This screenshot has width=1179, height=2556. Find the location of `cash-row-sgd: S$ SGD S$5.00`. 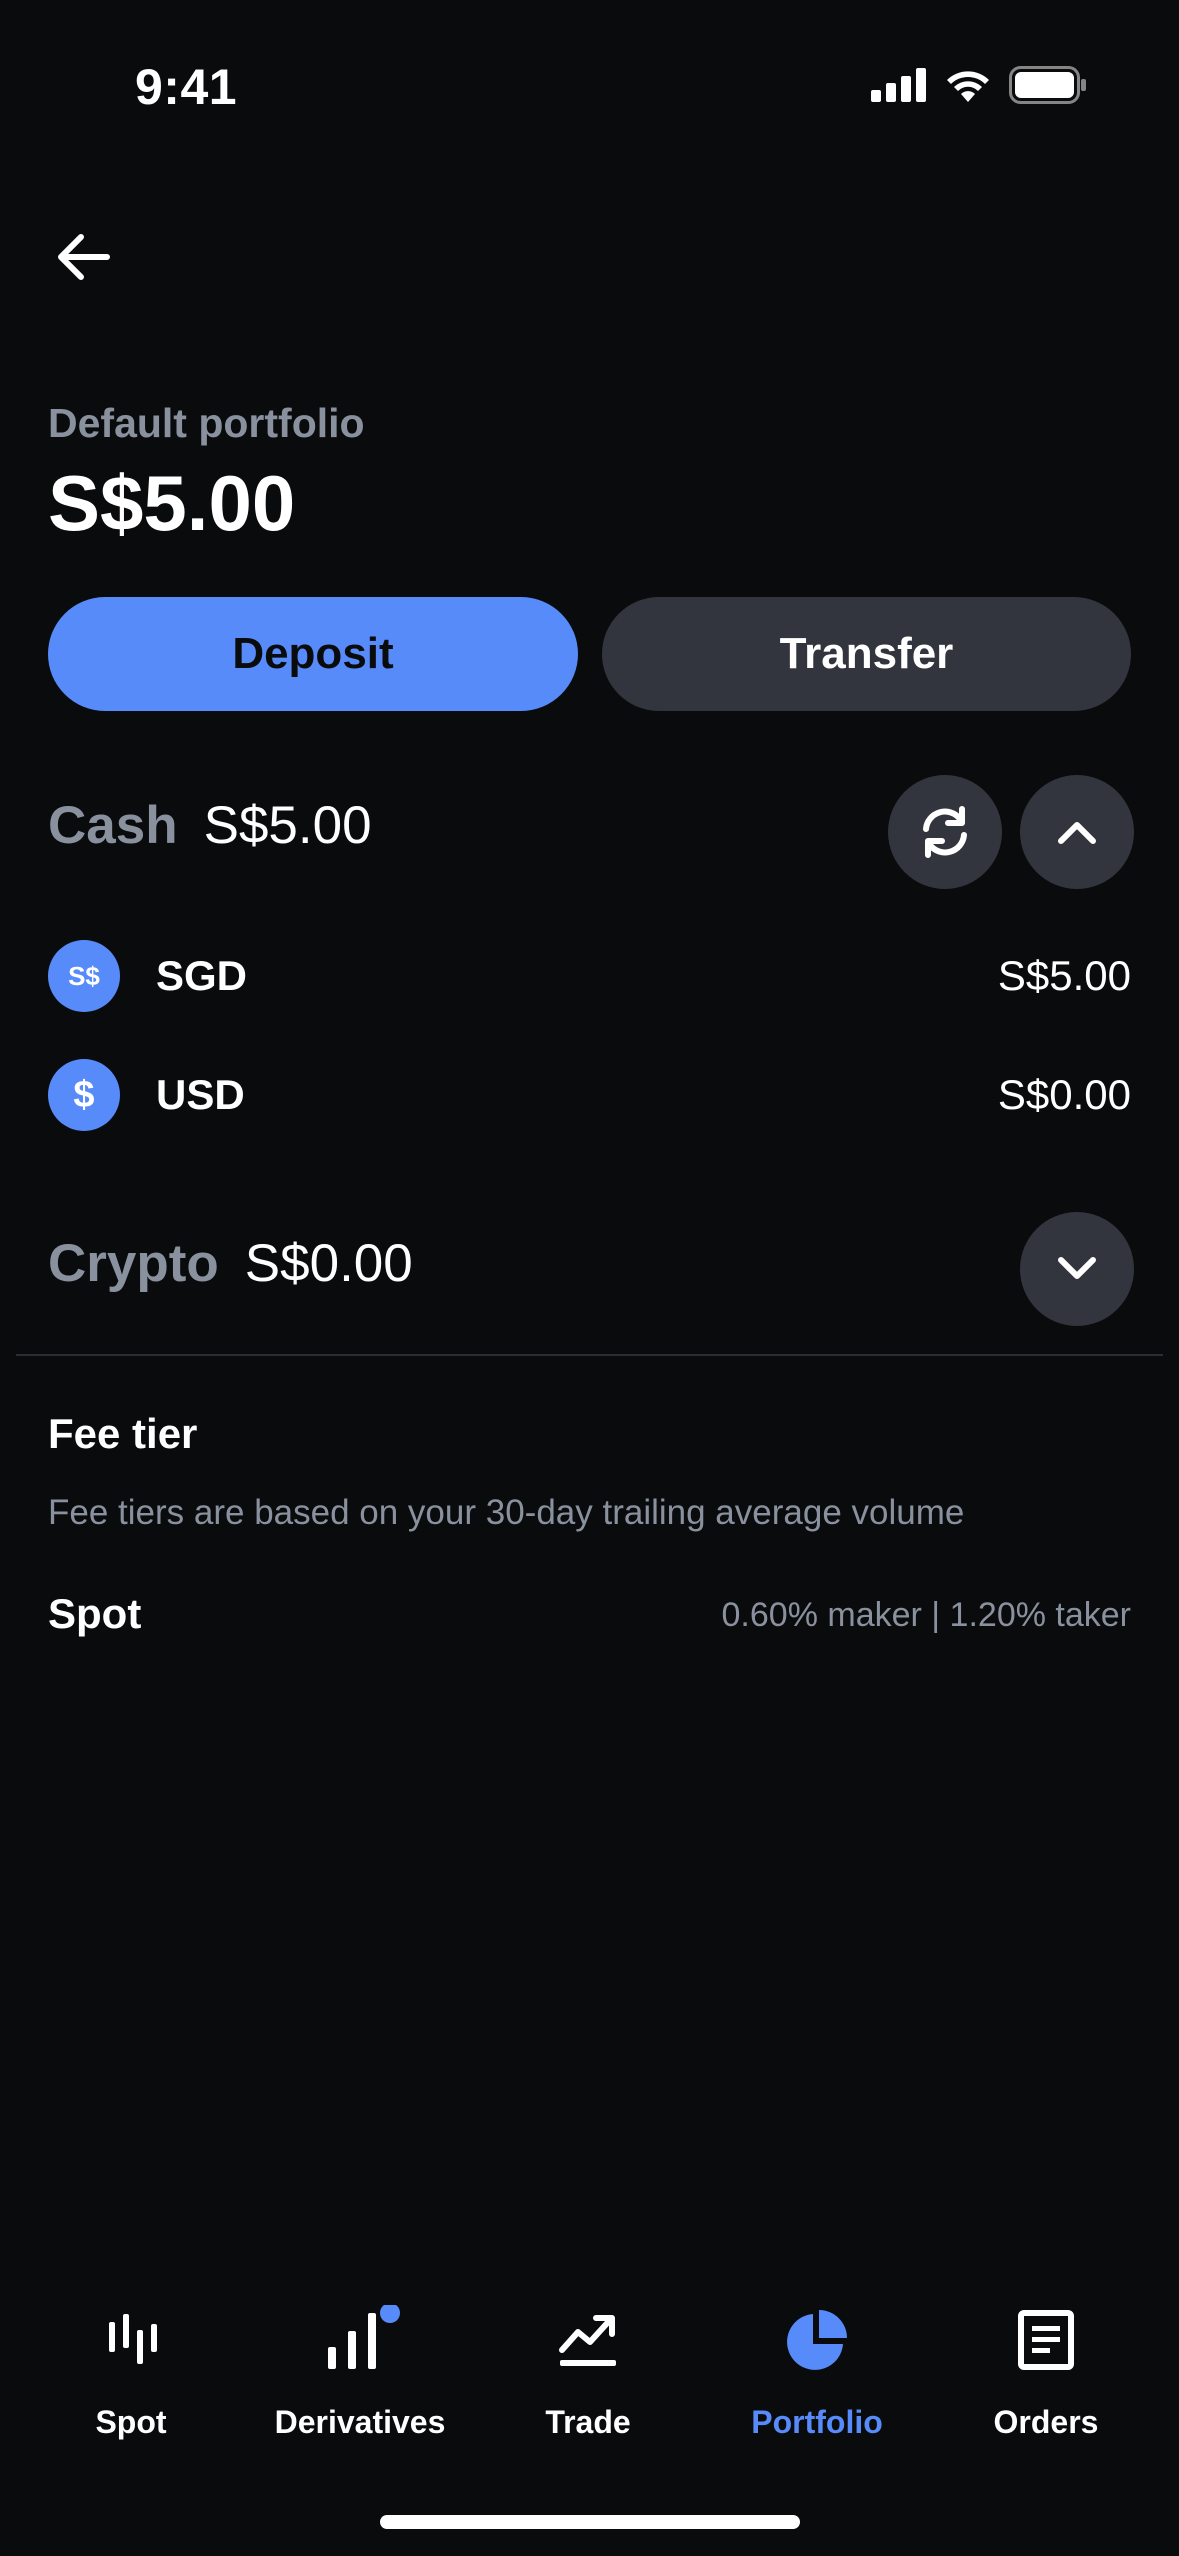

cash-row-sgd: S$ SGD S$5.00 is located at coordinates (589, 976).